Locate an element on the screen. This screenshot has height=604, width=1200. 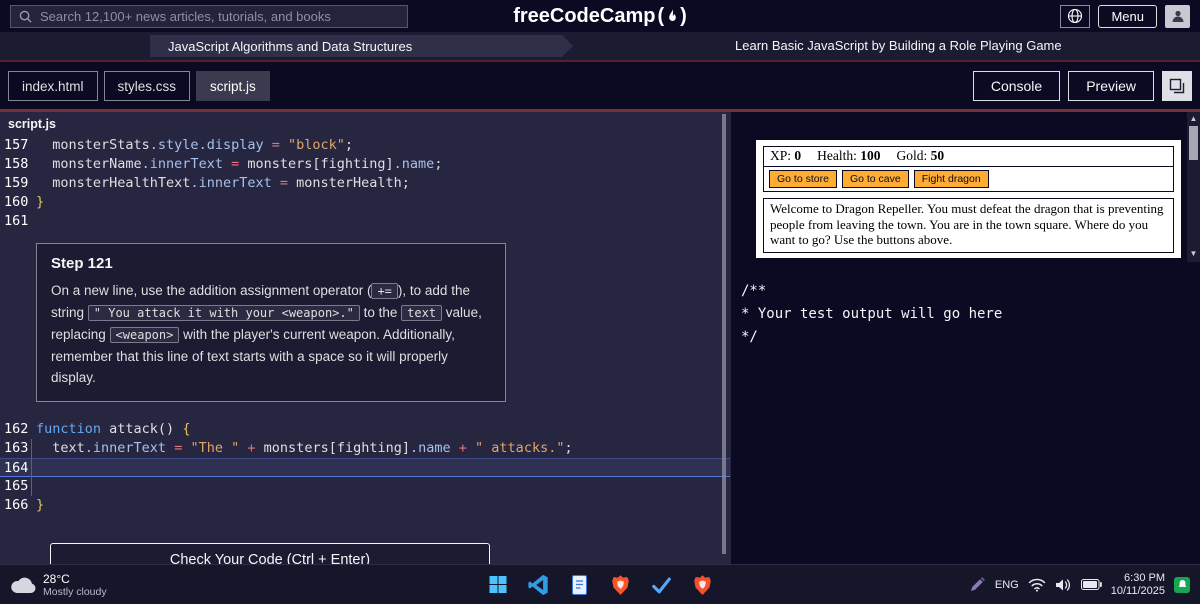
vscode-taskbar-icon is located at coordinates (539, 585).